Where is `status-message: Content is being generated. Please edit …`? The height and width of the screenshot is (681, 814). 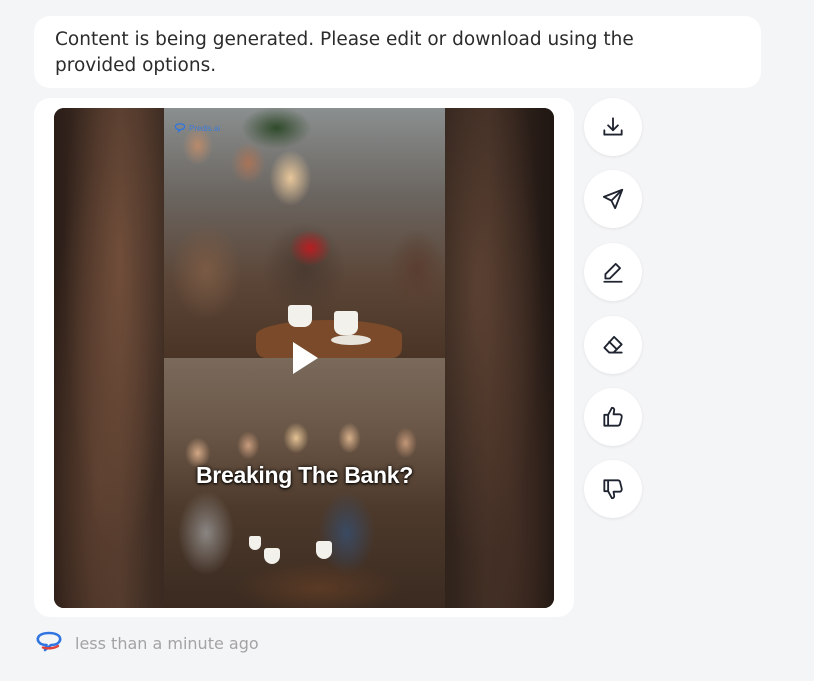
status-message: Content is being generated. Please edit … is located at coordinates (397, 52).